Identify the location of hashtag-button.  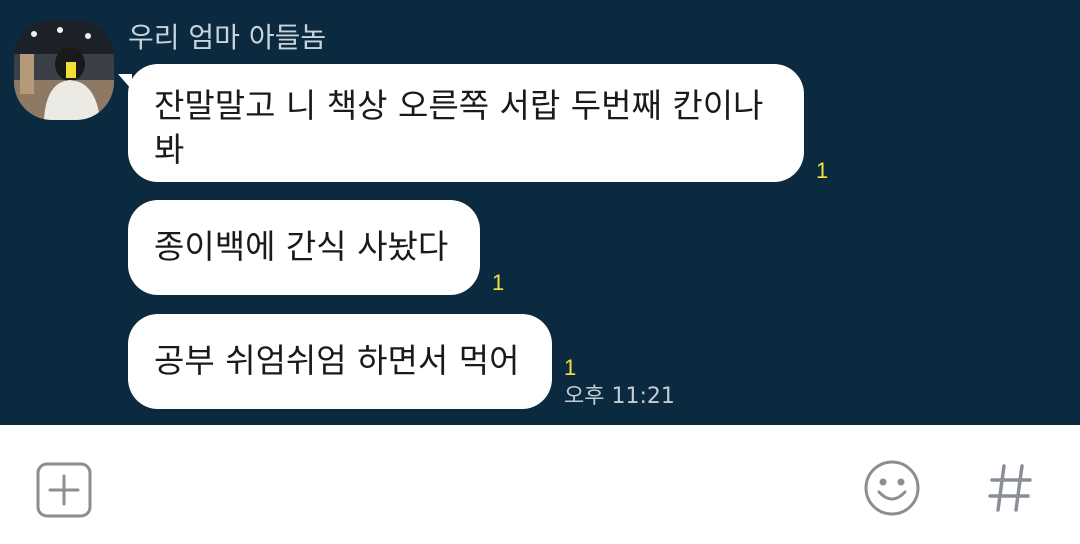
(1010, 488).